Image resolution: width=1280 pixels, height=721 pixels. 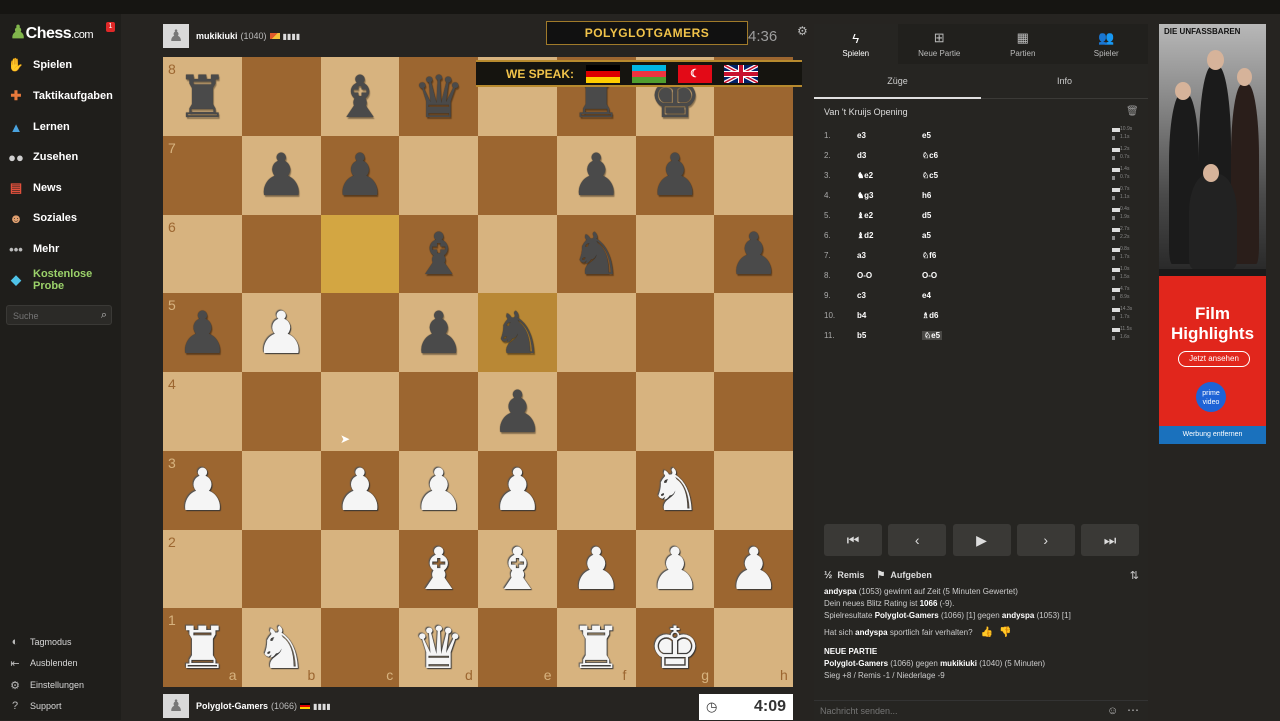 What do you see at coordinates (753, 332) in the screenshot?
I see `square-h5` at bounding box center [753, 332].